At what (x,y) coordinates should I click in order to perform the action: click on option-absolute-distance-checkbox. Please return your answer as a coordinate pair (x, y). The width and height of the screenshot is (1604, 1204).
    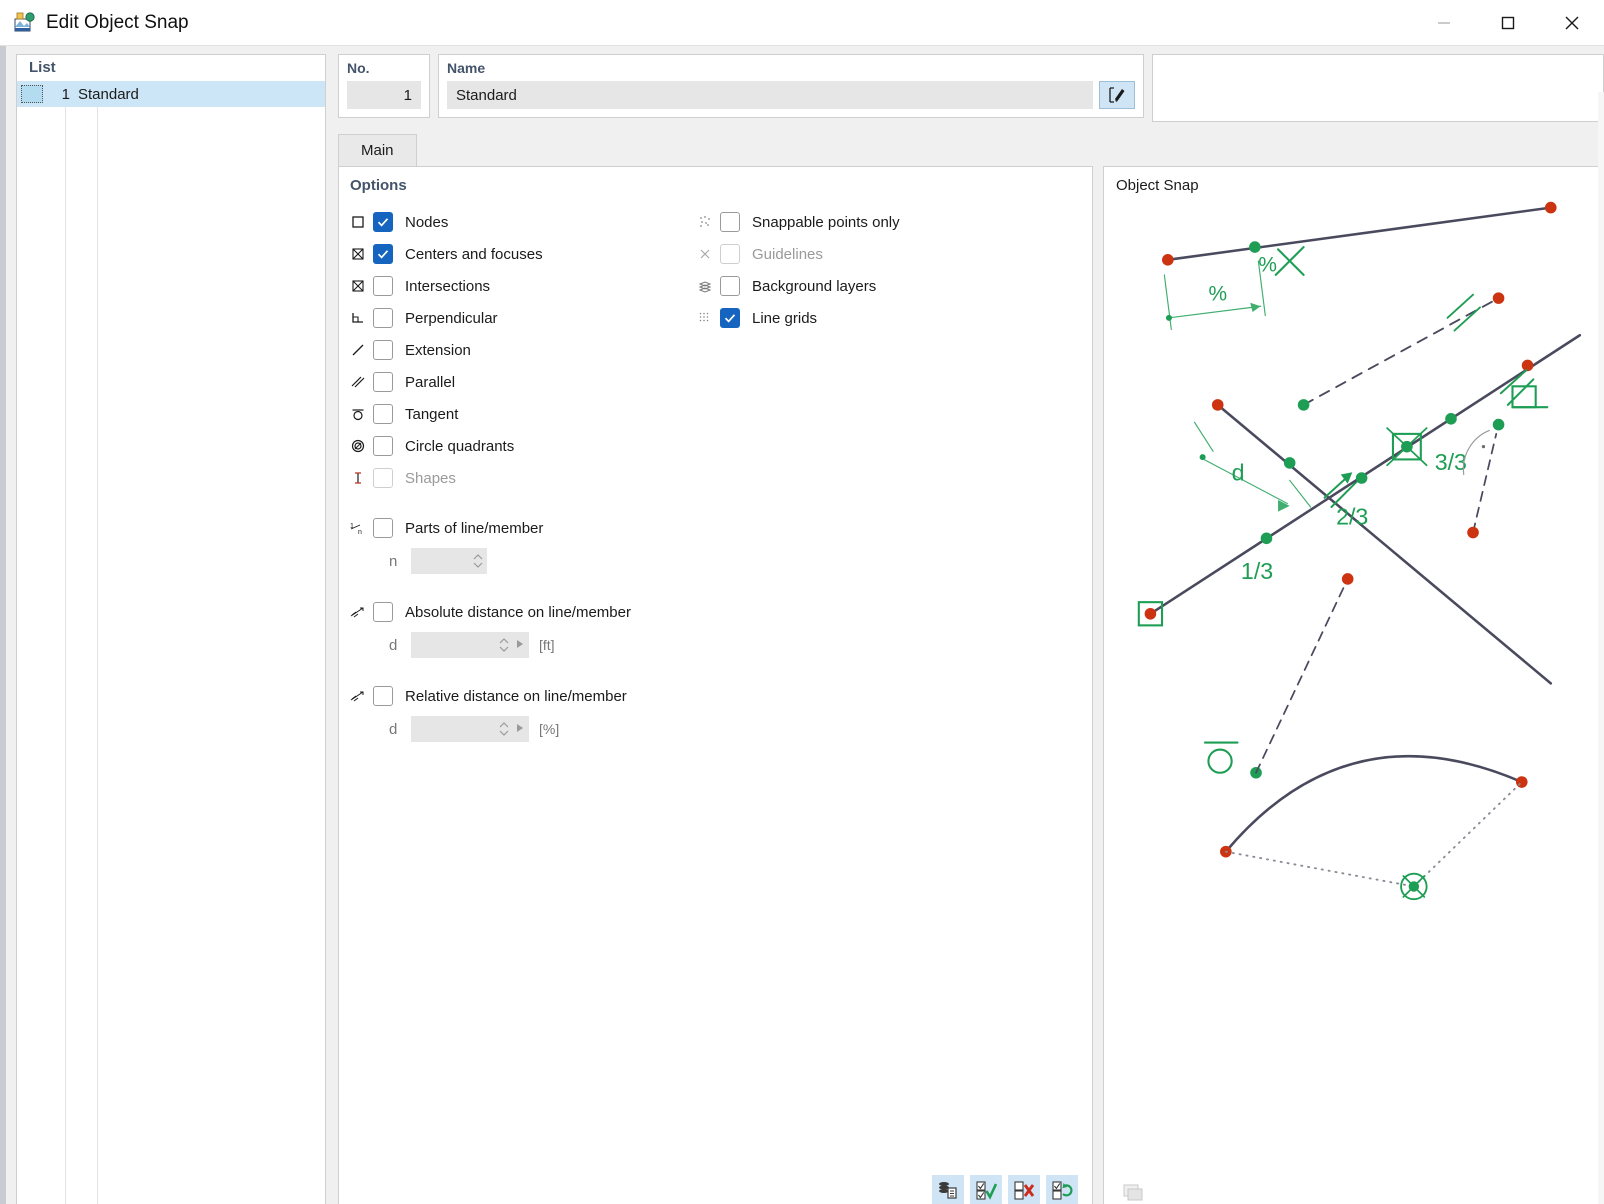
    Looking at the image, I should click on (383, 612).